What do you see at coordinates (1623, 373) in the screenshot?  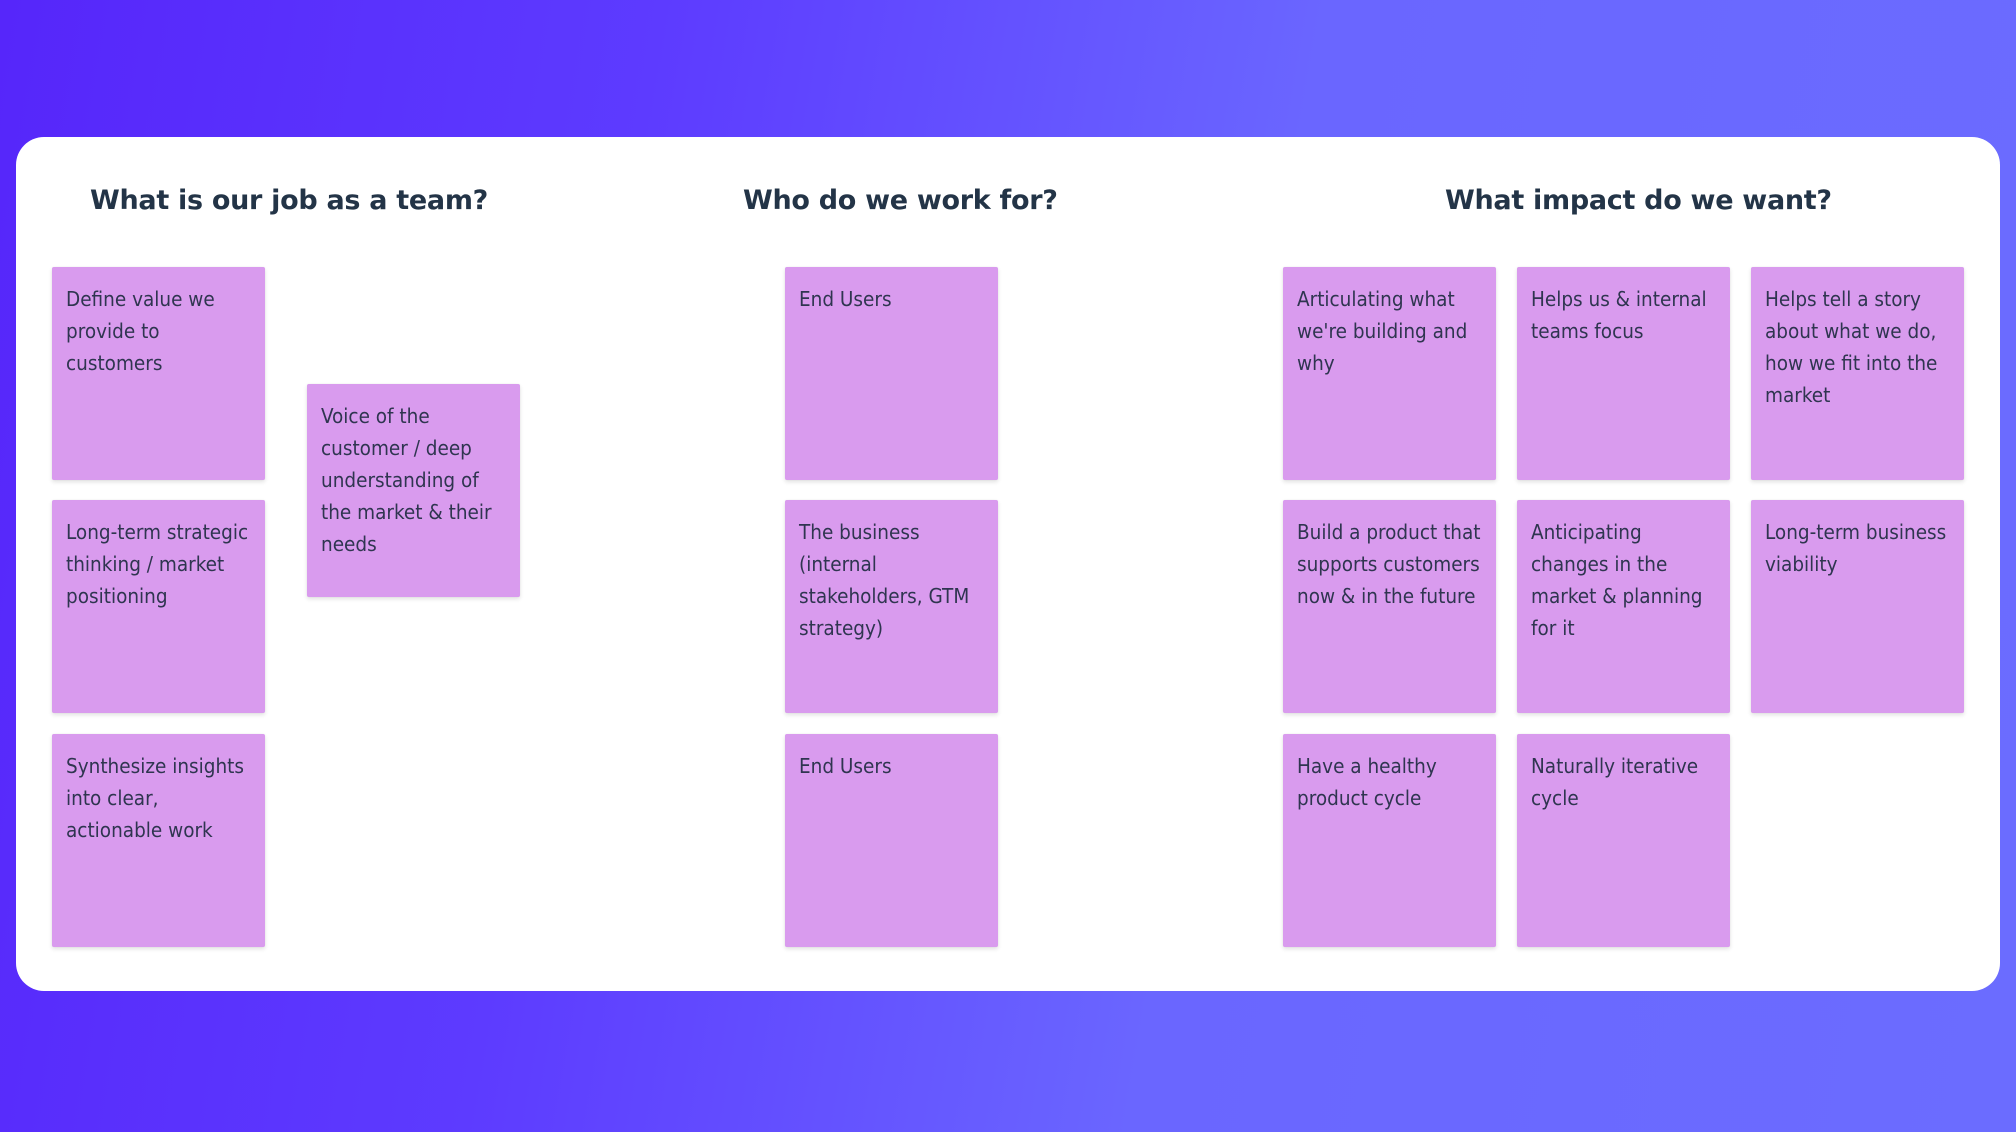 I see `sticky-note: Helps us & internal teams focus` at bounding box center [1623, 373].